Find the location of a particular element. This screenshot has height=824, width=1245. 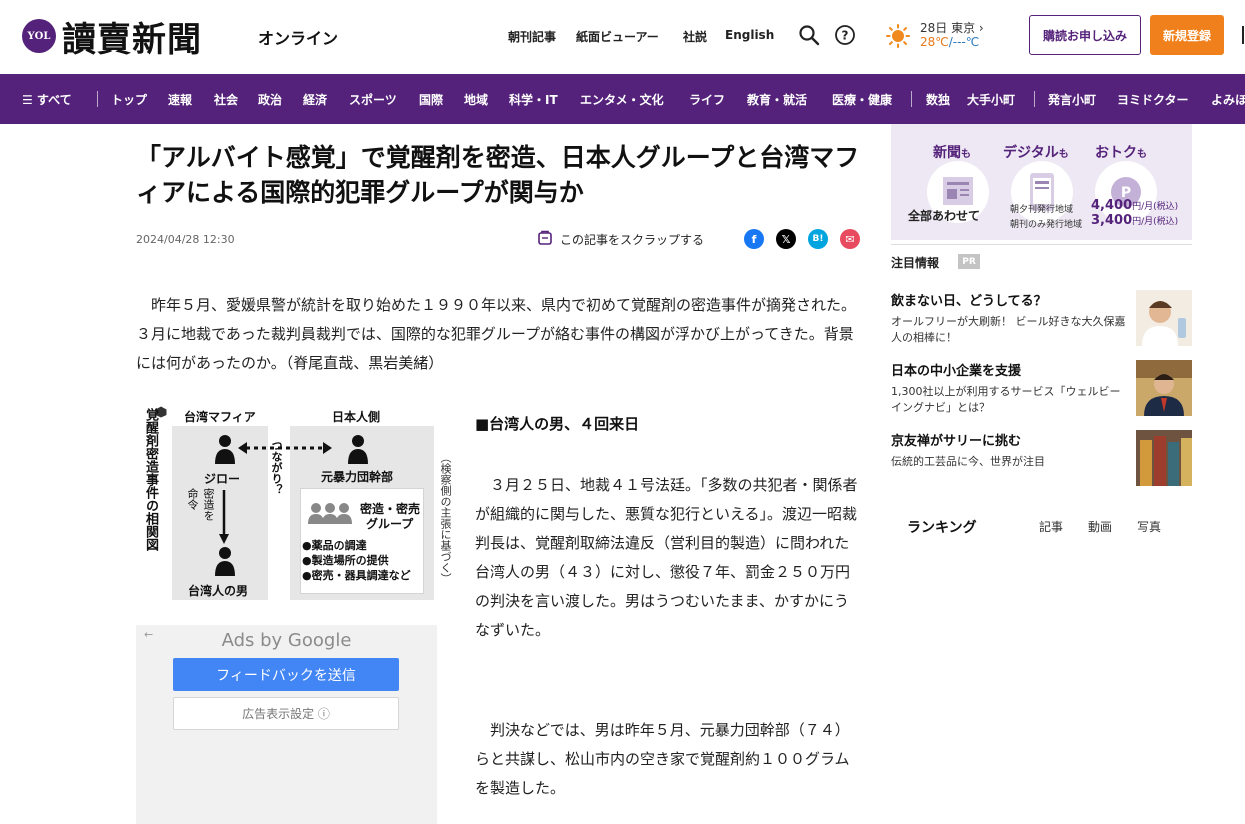

header-link-english: English is located at coordinates (749, 35).